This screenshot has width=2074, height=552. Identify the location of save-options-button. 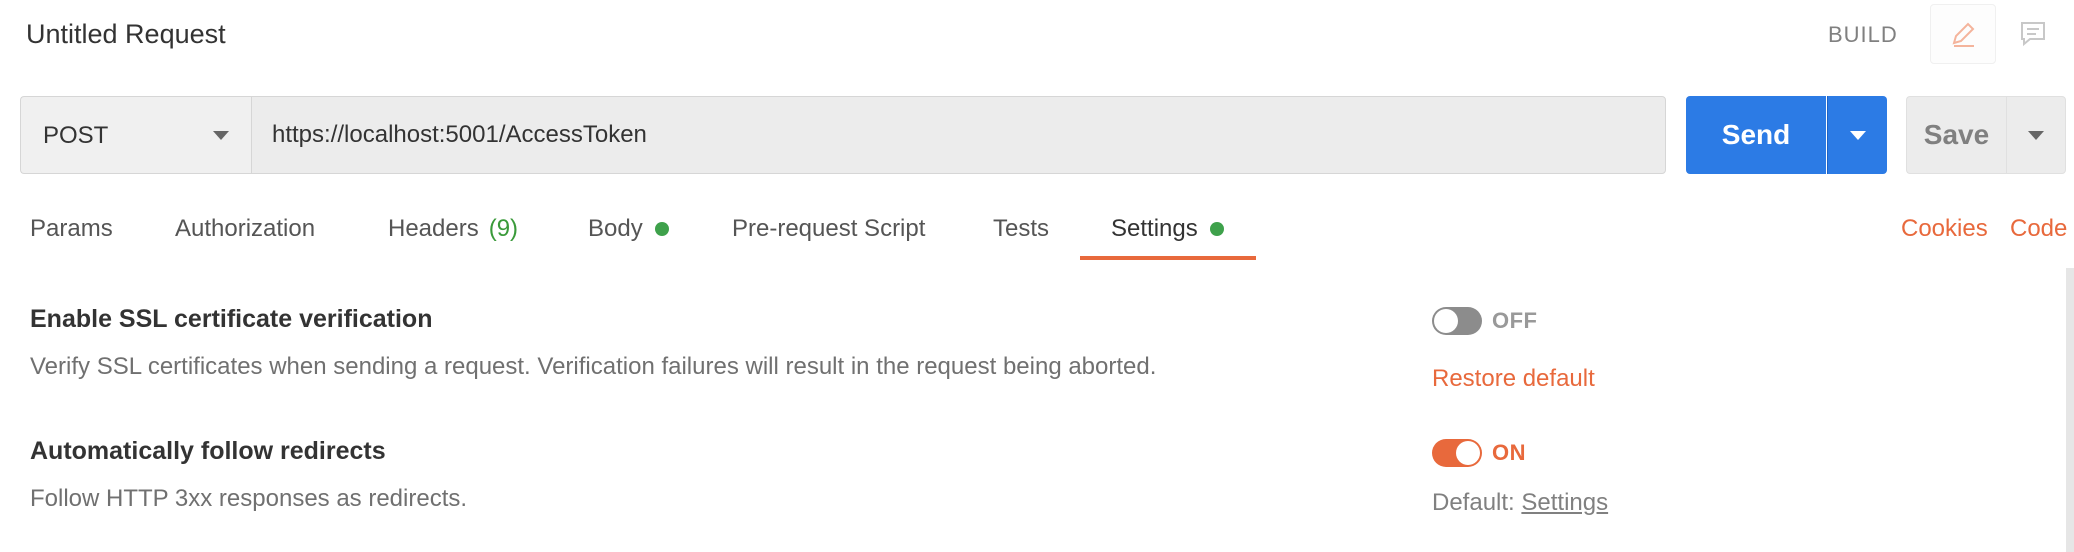
(2036, 135).